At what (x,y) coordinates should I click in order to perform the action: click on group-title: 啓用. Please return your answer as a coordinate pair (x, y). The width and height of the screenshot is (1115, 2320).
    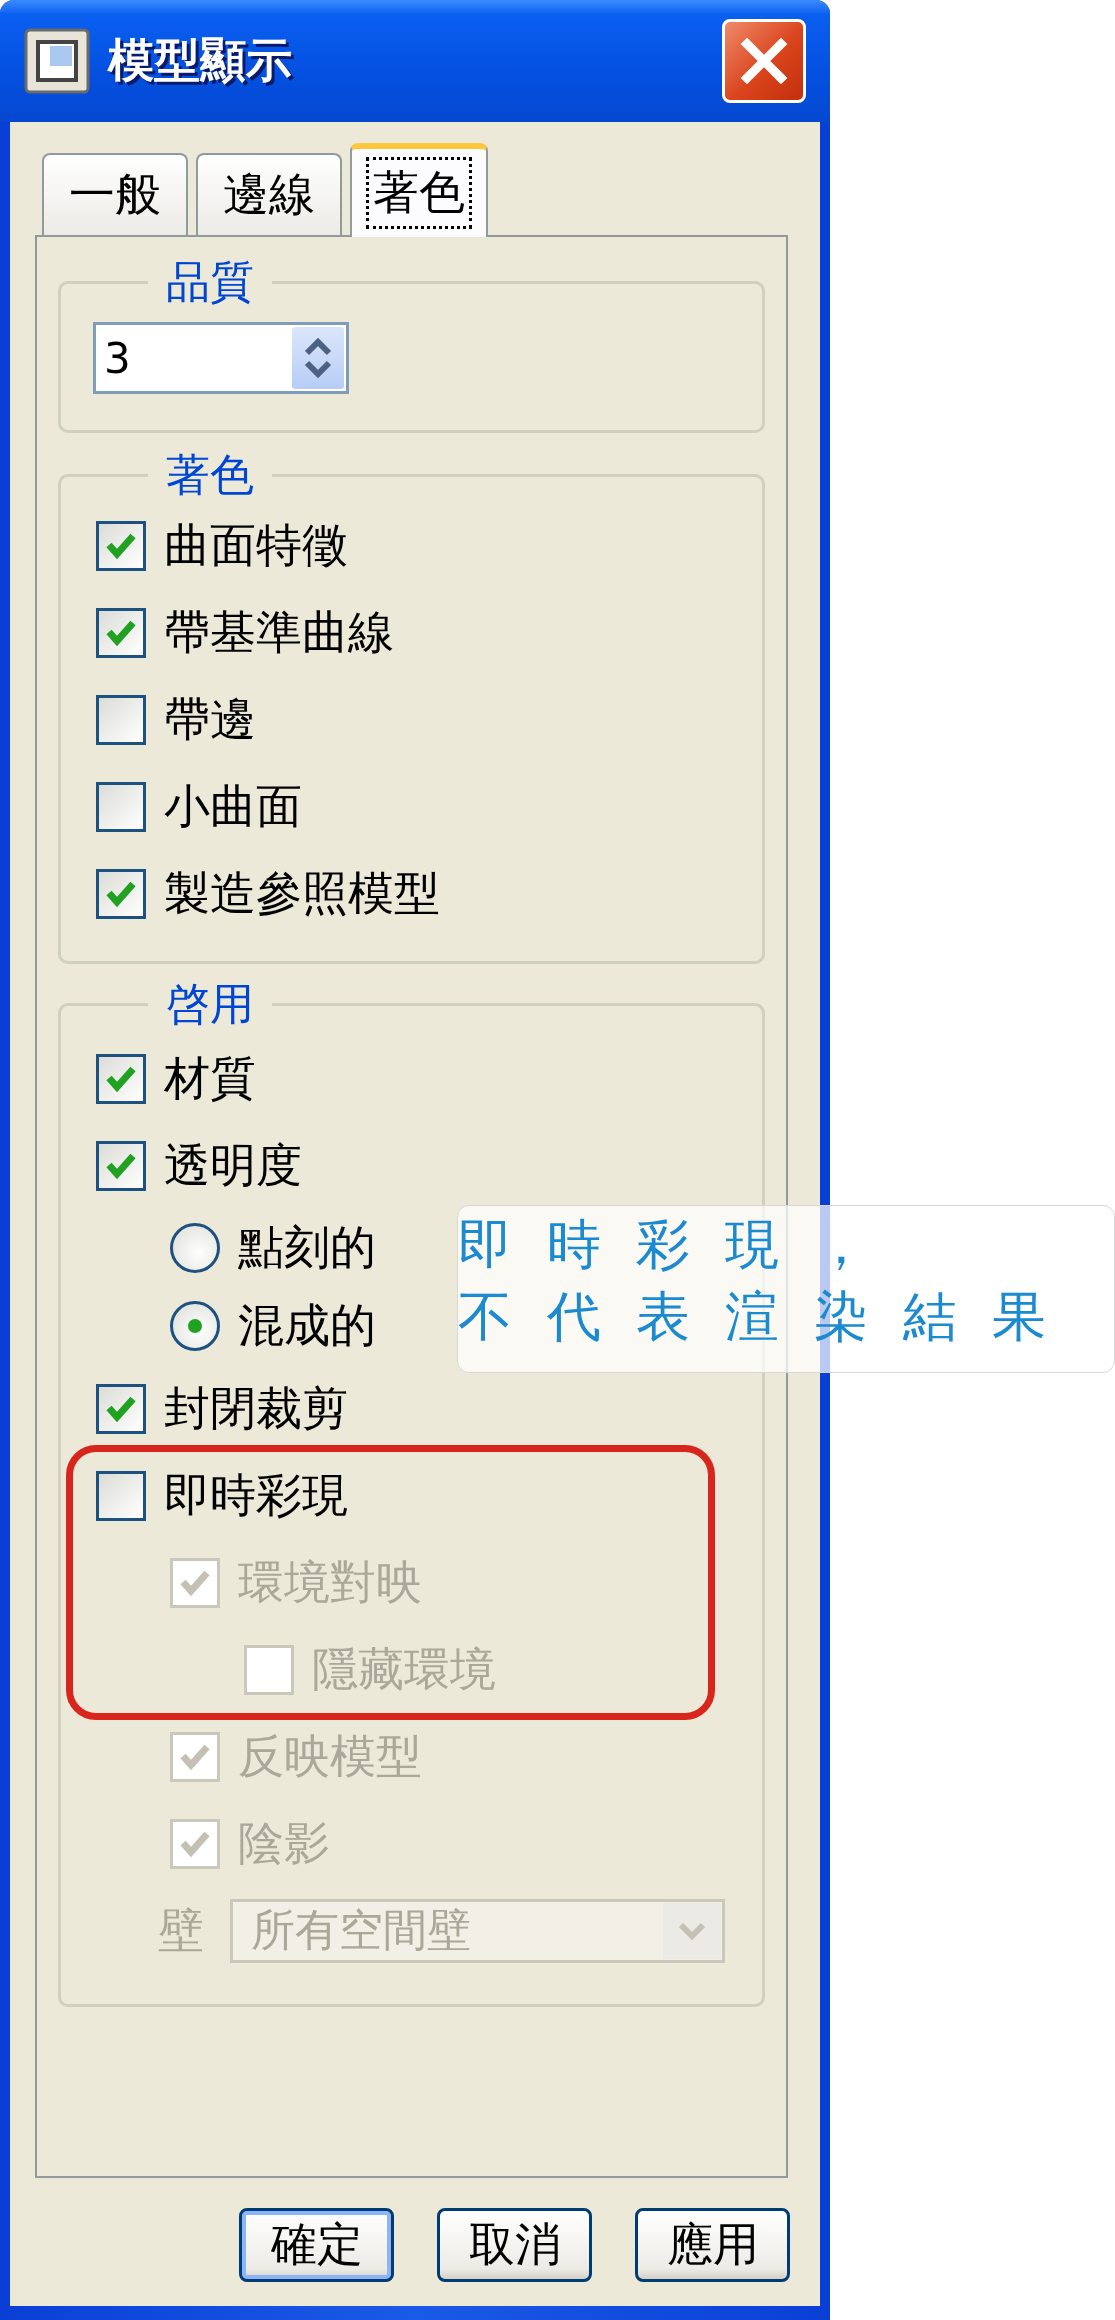
    Looking at the image, I should click on (210, 1004).